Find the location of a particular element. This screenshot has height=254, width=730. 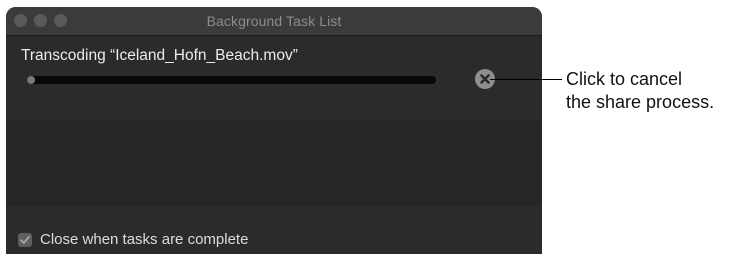

callout-line-1: Click to cancel is located at coordinates (624, 79).